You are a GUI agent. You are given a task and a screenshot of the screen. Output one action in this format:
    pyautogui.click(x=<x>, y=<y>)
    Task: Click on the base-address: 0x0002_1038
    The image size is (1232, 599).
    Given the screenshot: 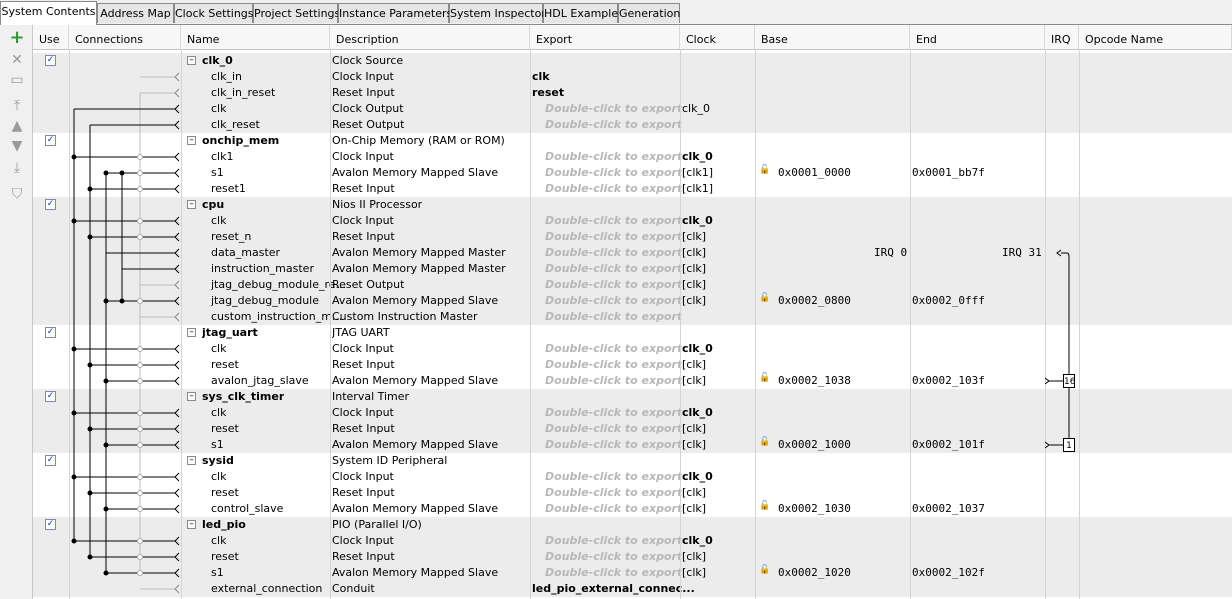 What is the action you would take?
    pyautogui.click(x=814, y=381)
    